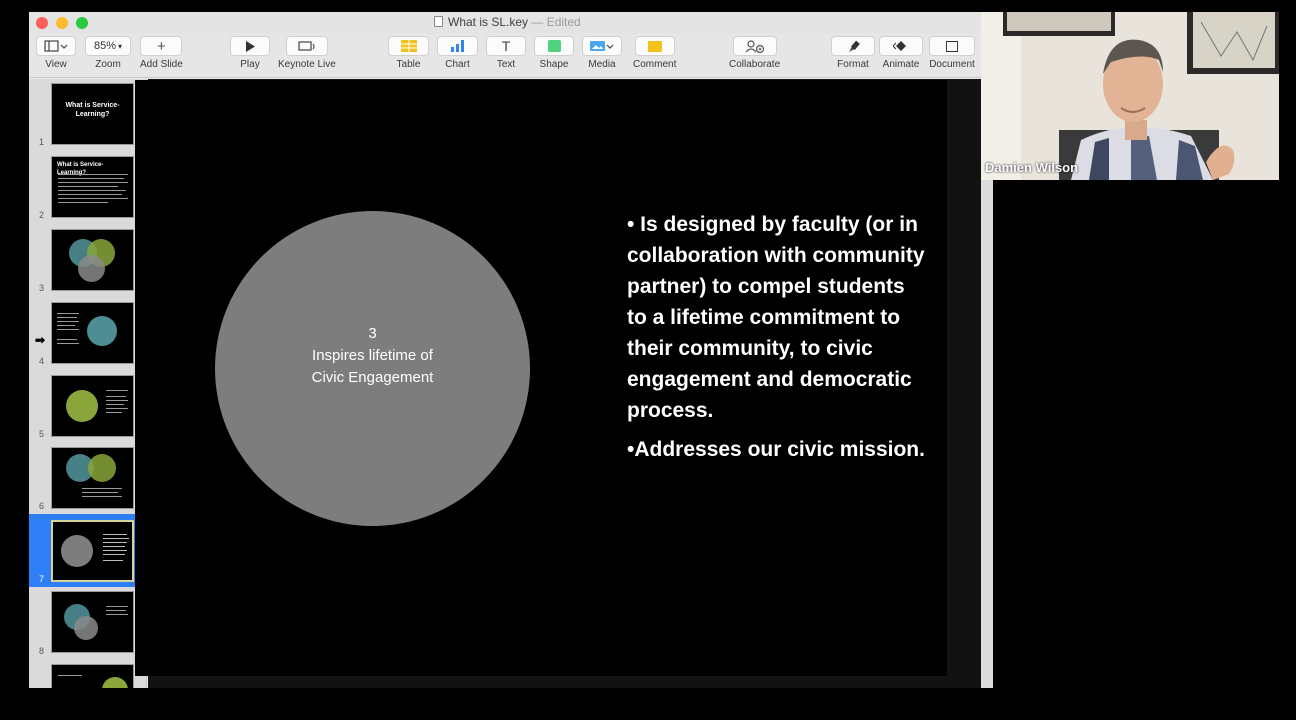 This screenshot has width=1296, height=720. What do you see at coordinates (250, 64) in the screenshot?
I see `play-label: Play` at bounding box center [250, 64].